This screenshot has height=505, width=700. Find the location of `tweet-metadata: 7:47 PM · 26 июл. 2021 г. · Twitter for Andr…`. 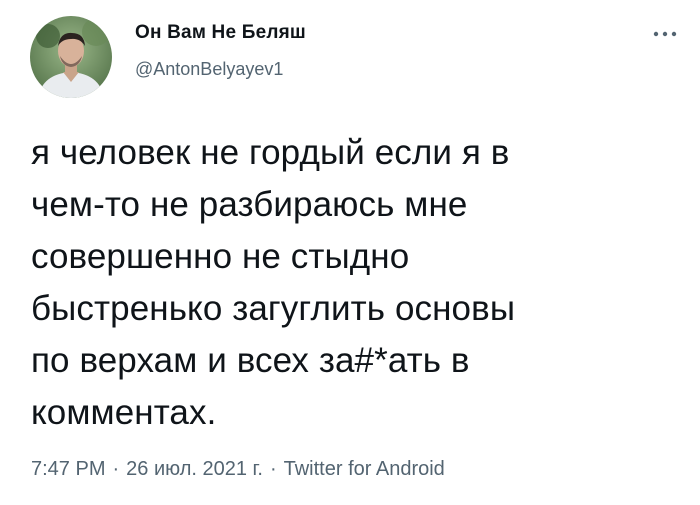

tweet-metadata: 7:47 PM · 26 июл. 2021 г. · Twitter for Andr… is located at coordinates (238, 469).